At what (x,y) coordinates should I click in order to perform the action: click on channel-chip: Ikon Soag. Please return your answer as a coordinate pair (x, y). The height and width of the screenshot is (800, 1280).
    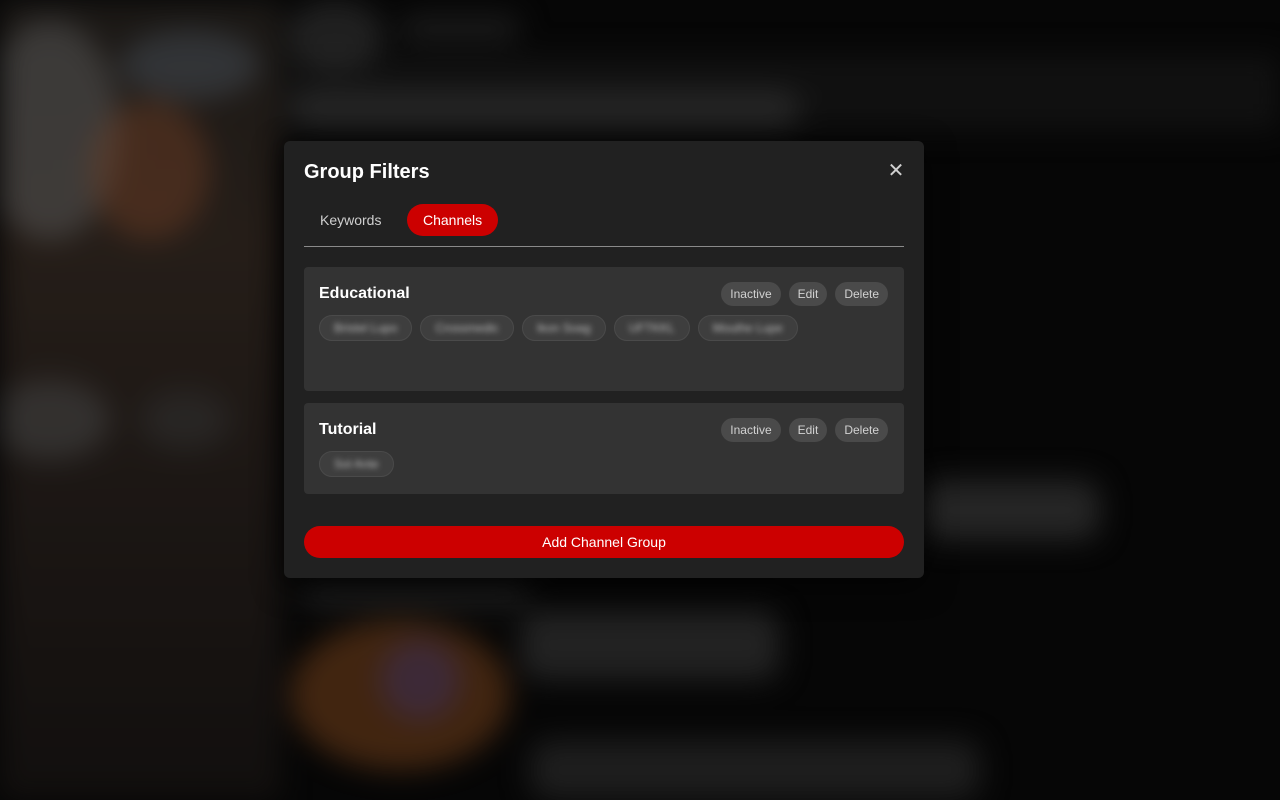
    Looking at the image, I should click on (563, 328).